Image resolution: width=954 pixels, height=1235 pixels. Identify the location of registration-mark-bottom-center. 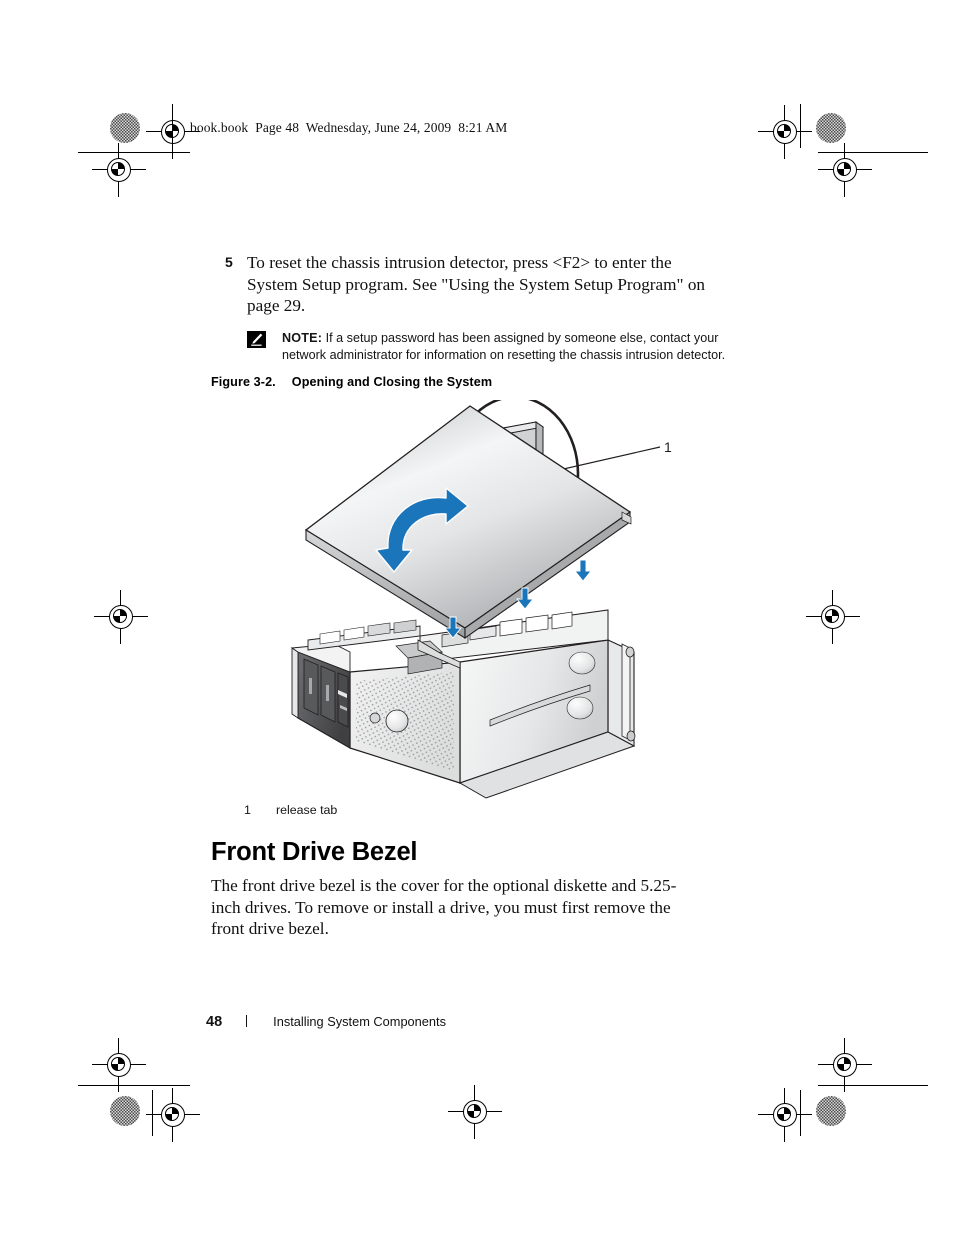
(475, 1112).